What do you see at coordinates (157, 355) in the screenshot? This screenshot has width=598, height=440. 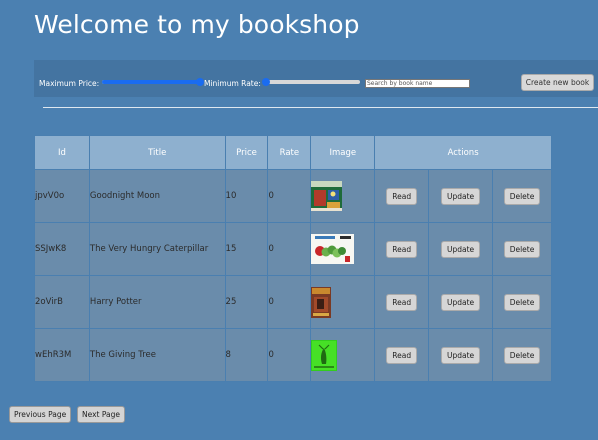 I see `cell-title: The Giving Tree` at bounding box center [157, 355].